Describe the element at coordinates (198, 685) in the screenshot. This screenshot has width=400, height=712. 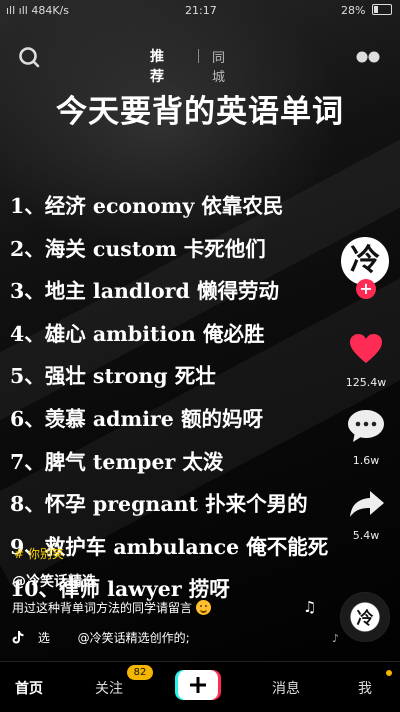
I see `create-video-button` at that location.